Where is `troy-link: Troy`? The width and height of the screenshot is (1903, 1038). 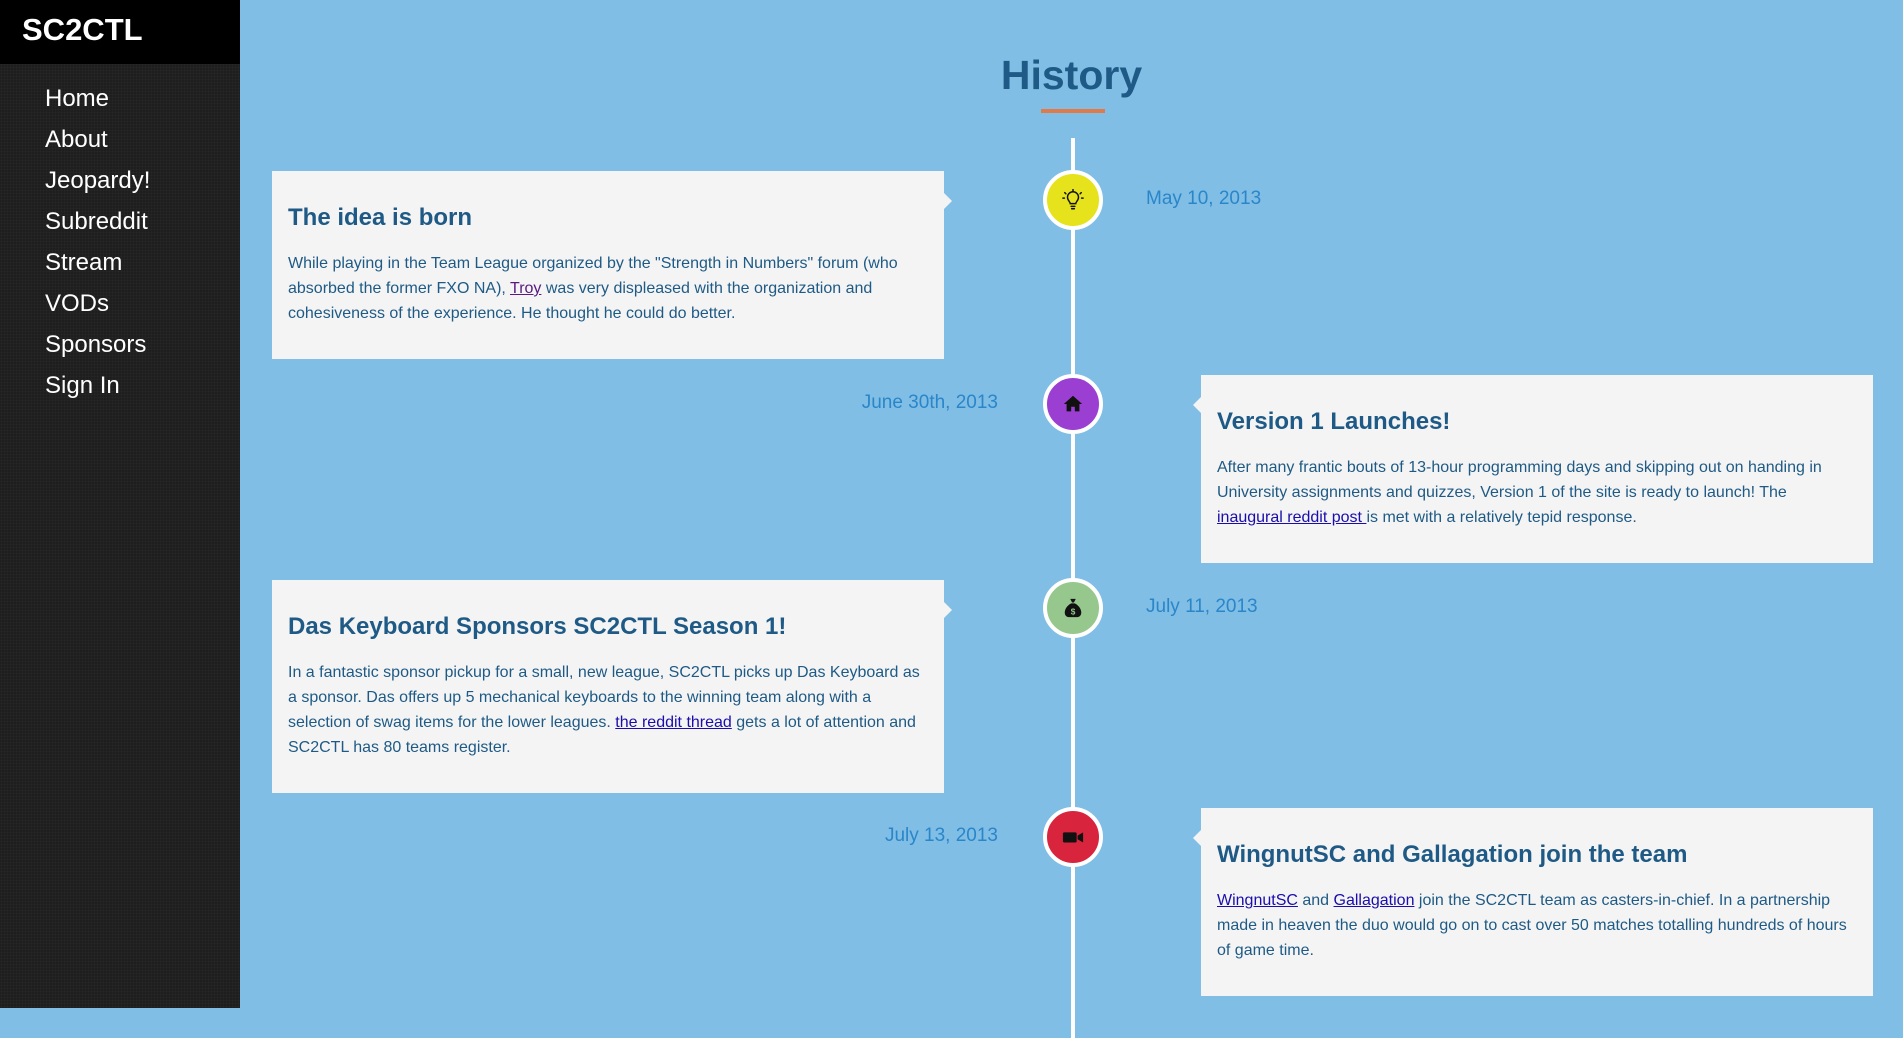 troy-link: Troy is located at coordinates (525, 288).